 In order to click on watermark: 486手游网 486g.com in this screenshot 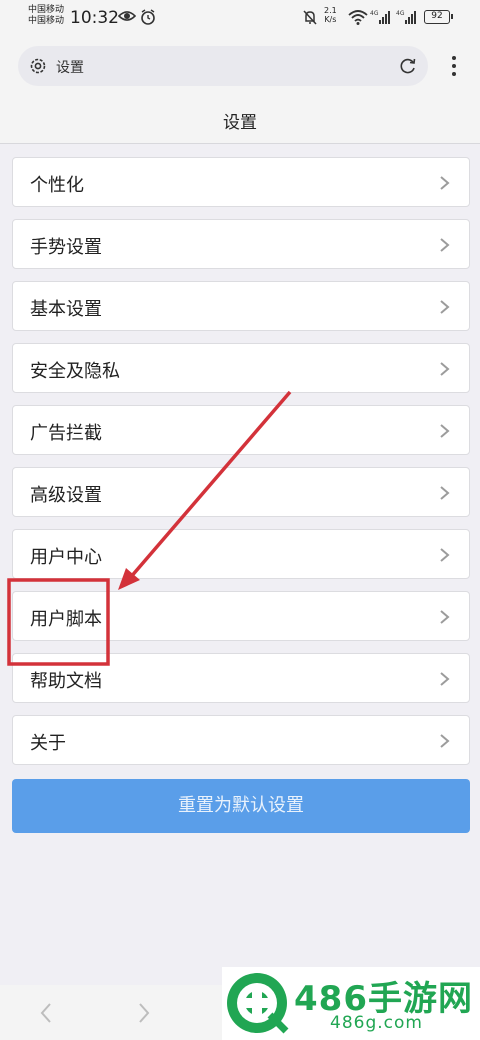, I will do `click(351, 1003)`.